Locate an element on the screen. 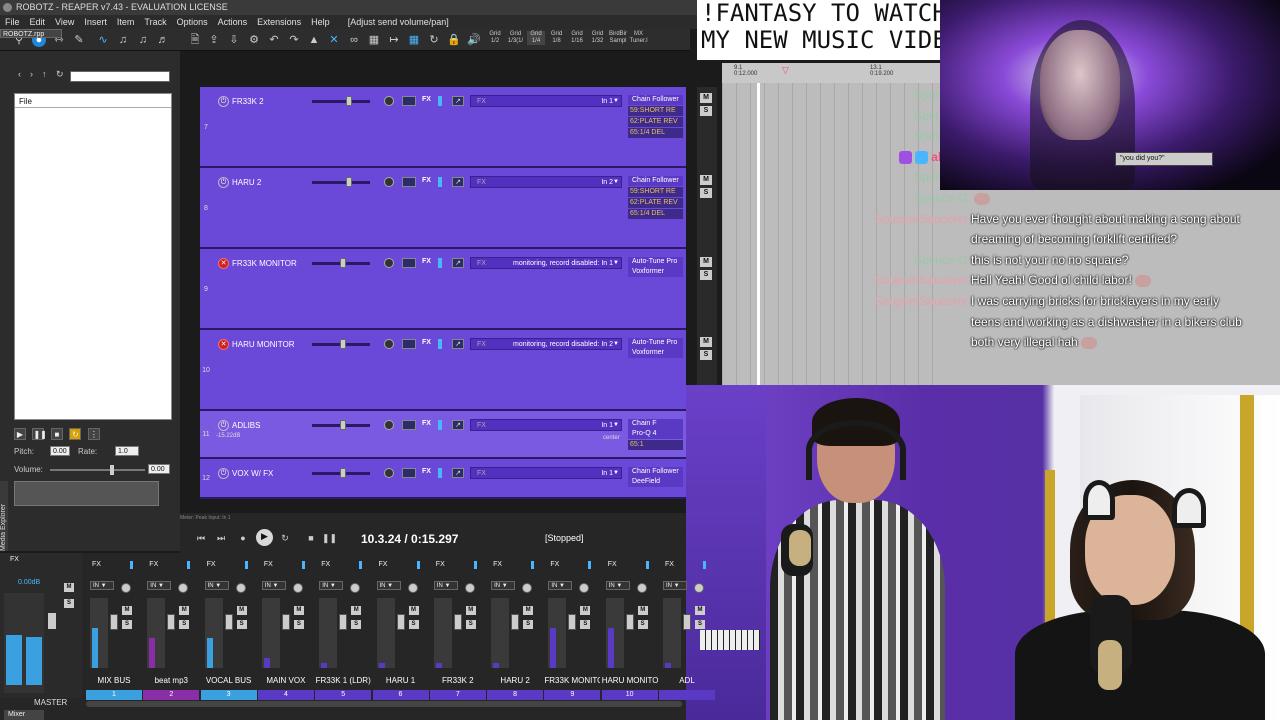 The width and height of the screenshot is (1280, 720). mixer-channel: FX IN ▼ M S FR33K MONITO 9 is located at coordinates (572, 629).